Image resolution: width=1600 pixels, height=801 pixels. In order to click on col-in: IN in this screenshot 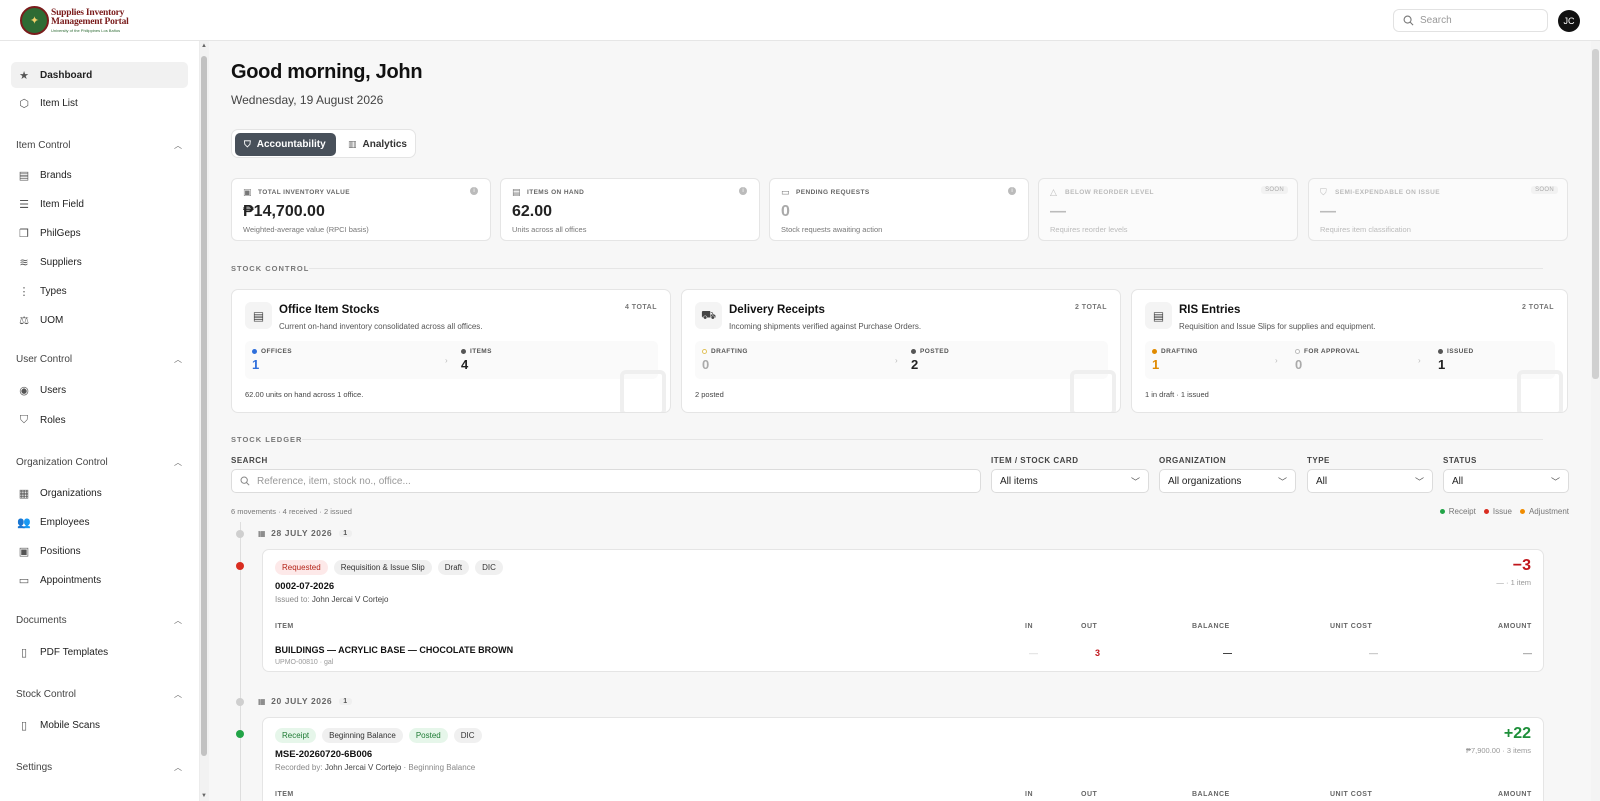, I will do `click(1029, 626)`.